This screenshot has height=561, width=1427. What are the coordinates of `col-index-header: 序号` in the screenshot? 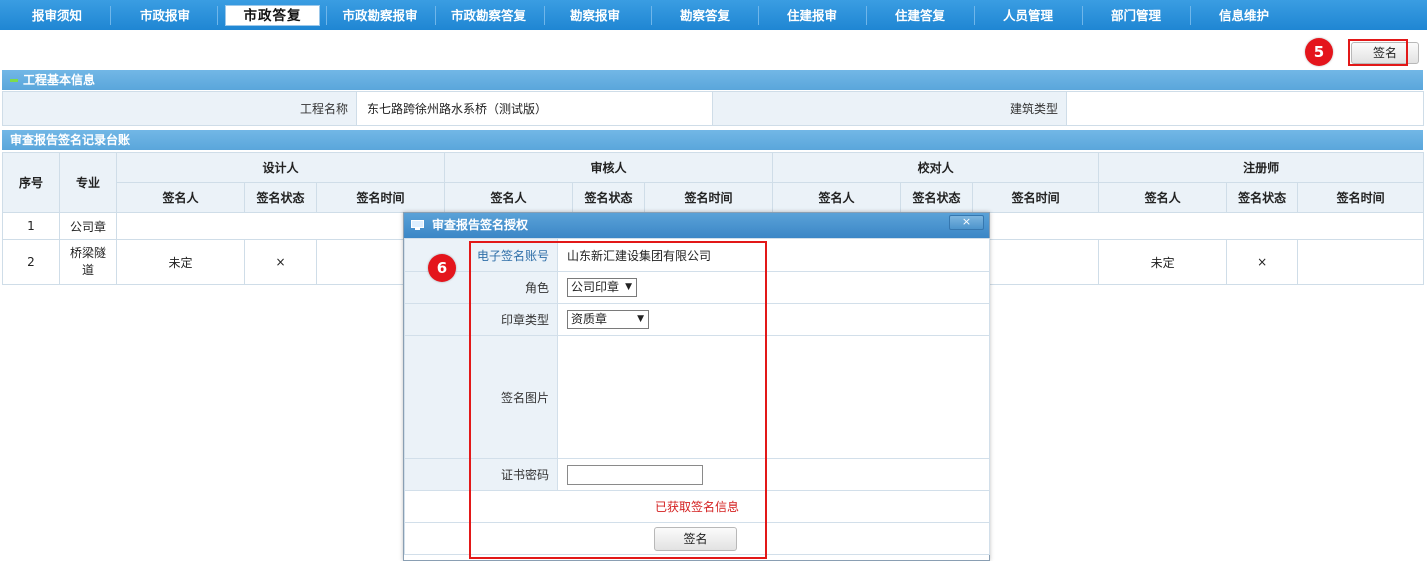 It's located at (31, 182).